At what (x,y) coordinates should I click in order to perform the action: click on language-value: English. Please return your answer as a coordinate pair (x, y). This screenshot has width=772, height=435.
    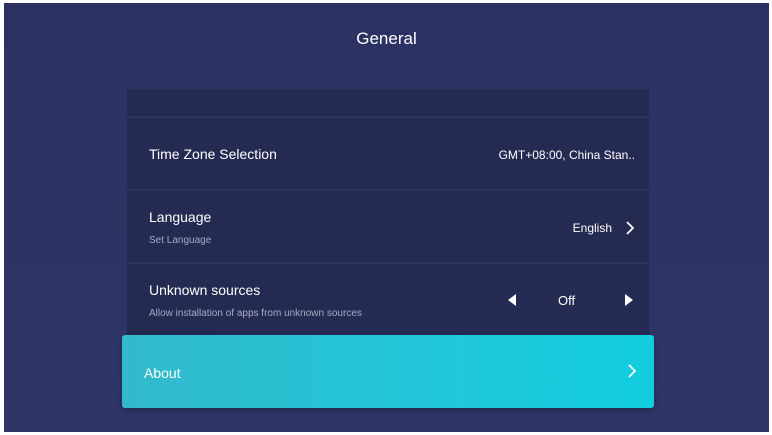
    Looking at the image, I should click on (592, 228).